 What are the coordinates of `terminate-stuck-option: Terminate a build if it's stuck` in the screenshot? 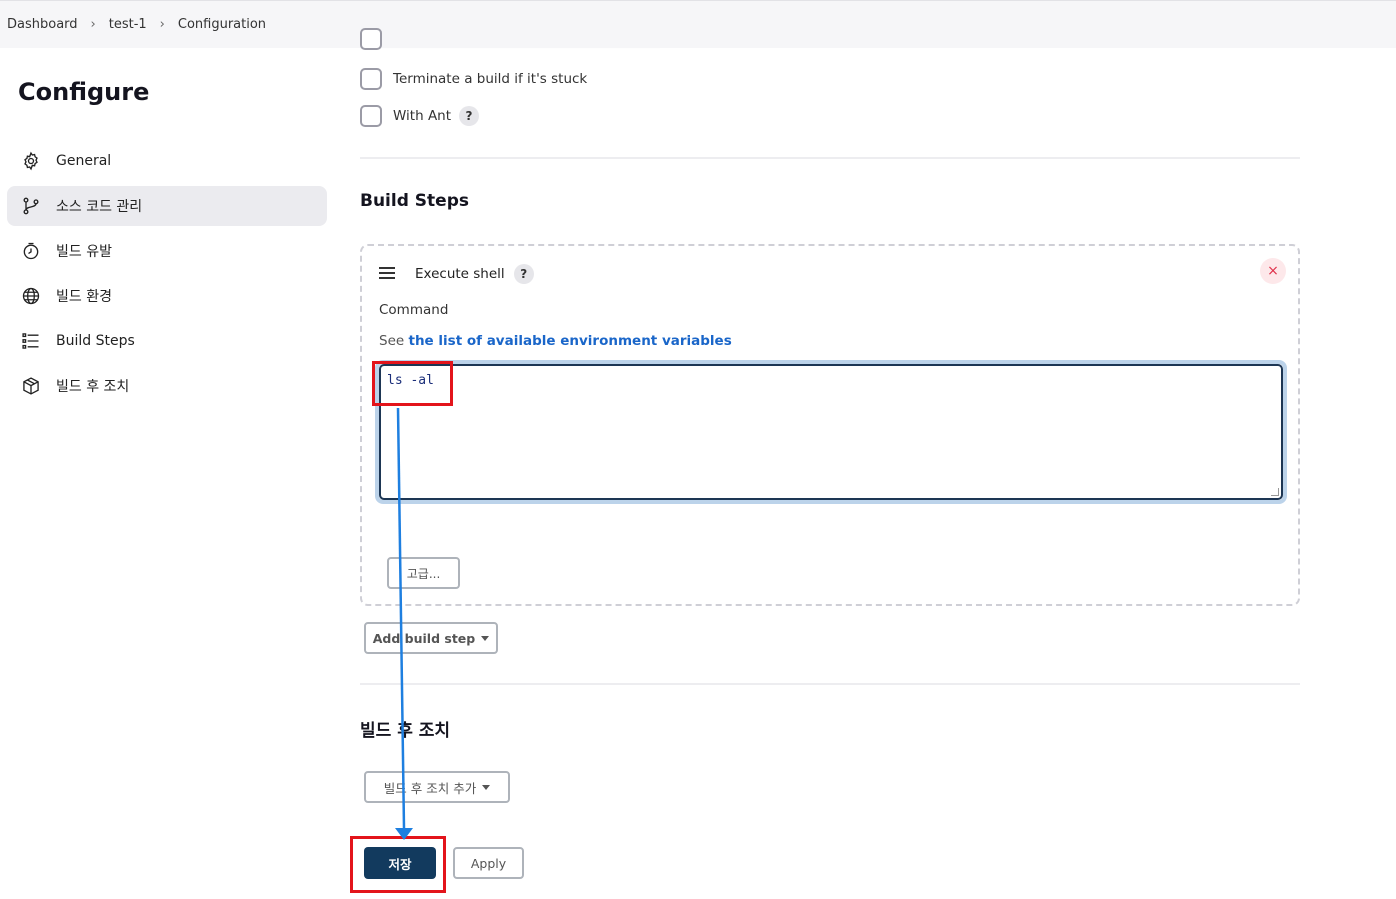 It's located at (473, 79).